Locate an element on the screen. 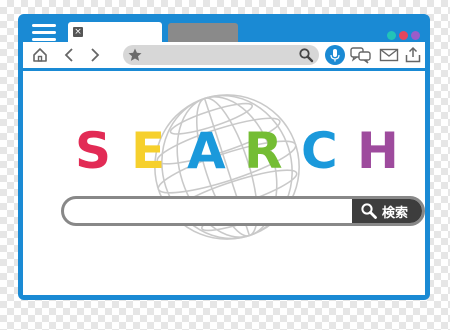  home-icon is located at coordinates (40, 55).